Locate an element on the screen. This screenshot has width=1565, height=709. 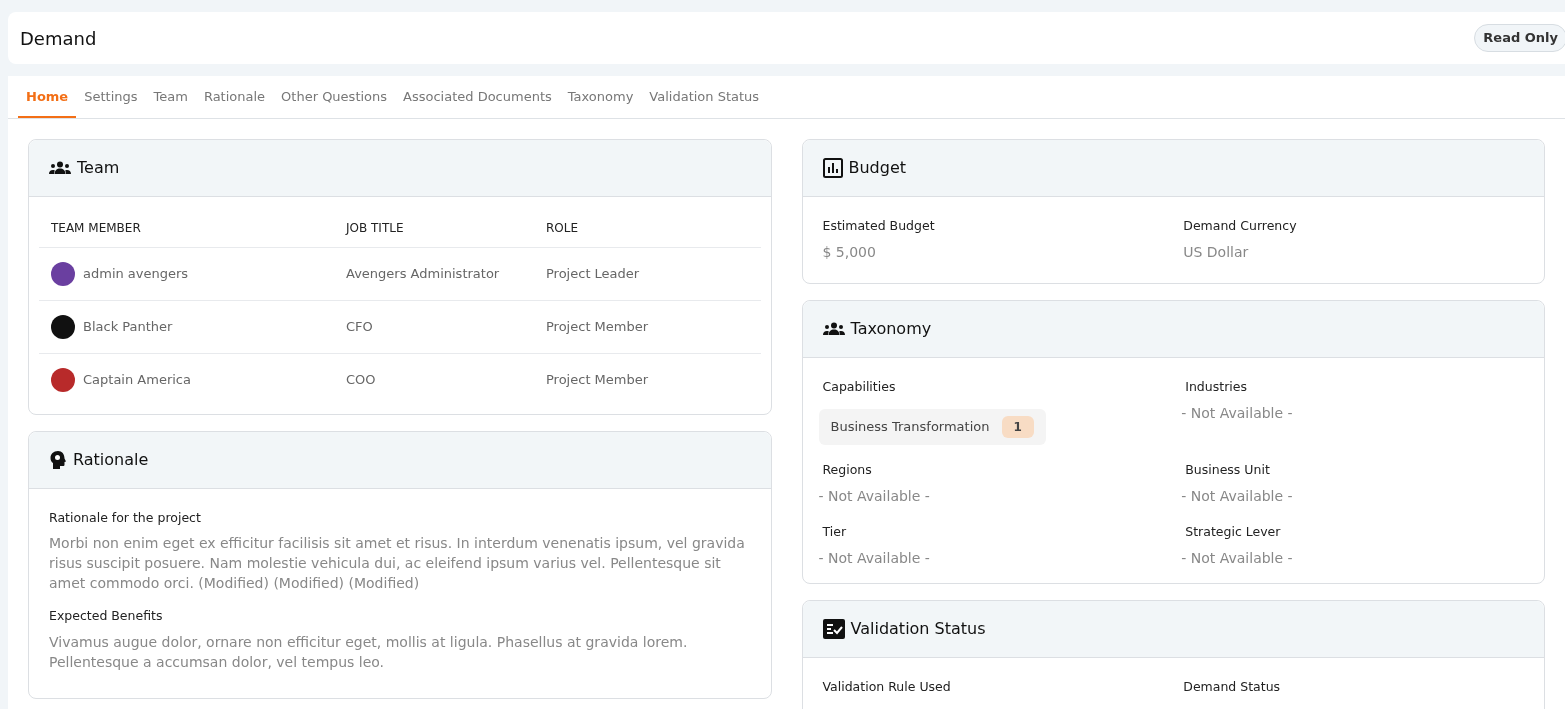
field-label: Demand Currency is located at coordinates (1240, 225).